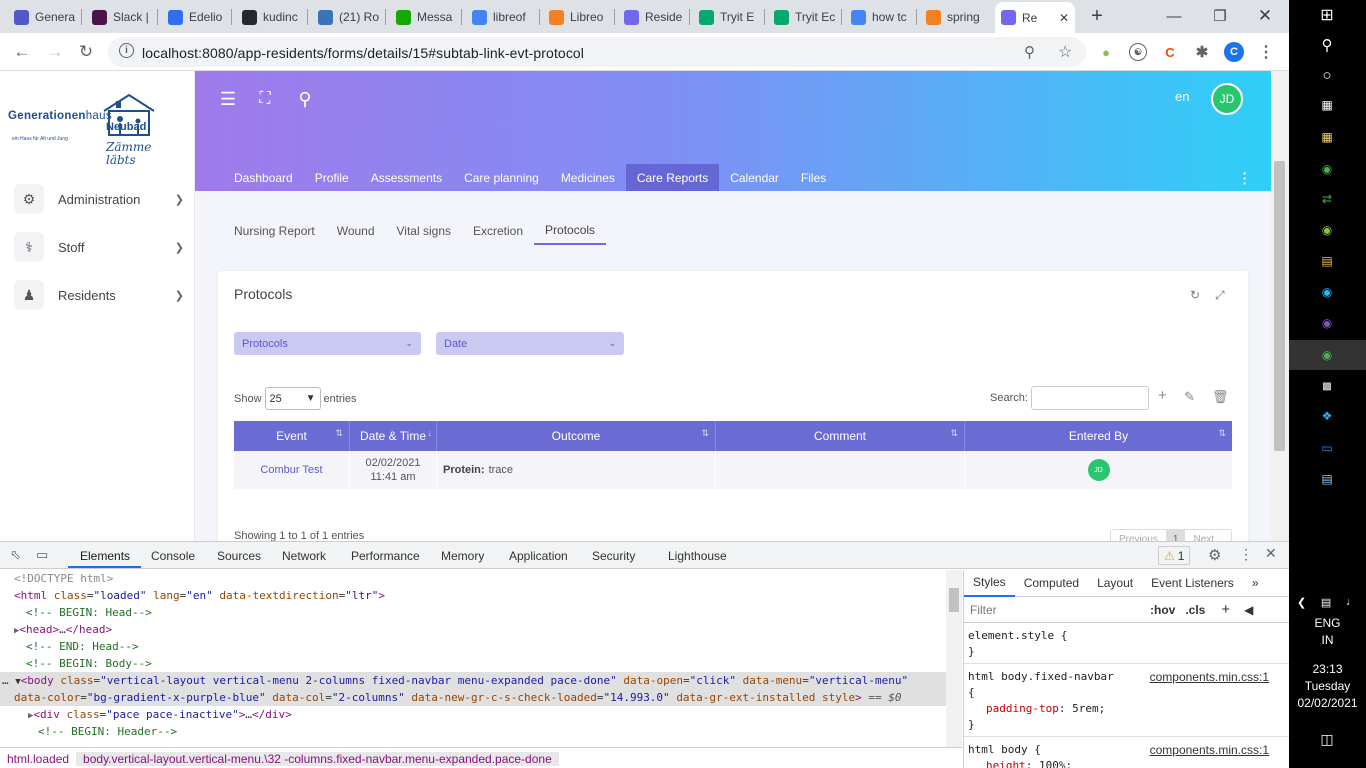 The height and width of the screenshot is (768, 1366). What do you see at coordinates (954, 600) in the screenshot?
I see `dom-scroll-thumb` at bounding box center [954, 600].